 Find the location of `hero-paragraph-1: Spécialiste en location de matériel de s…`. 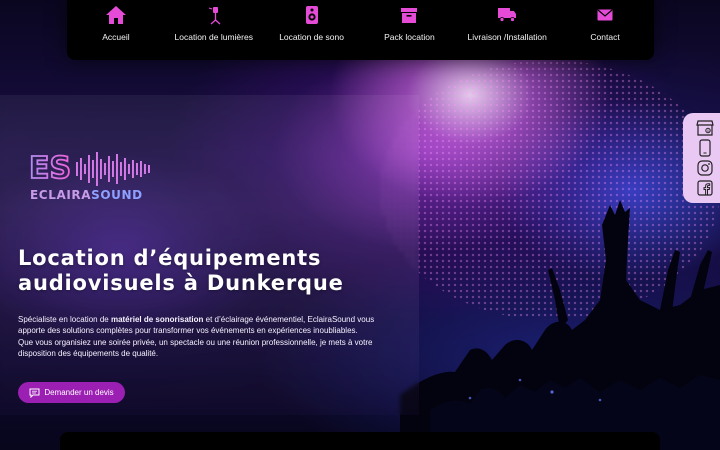

hero-paragraph-1: Spécialiste en location de matériel de s… is located at coordinates (209, 325).